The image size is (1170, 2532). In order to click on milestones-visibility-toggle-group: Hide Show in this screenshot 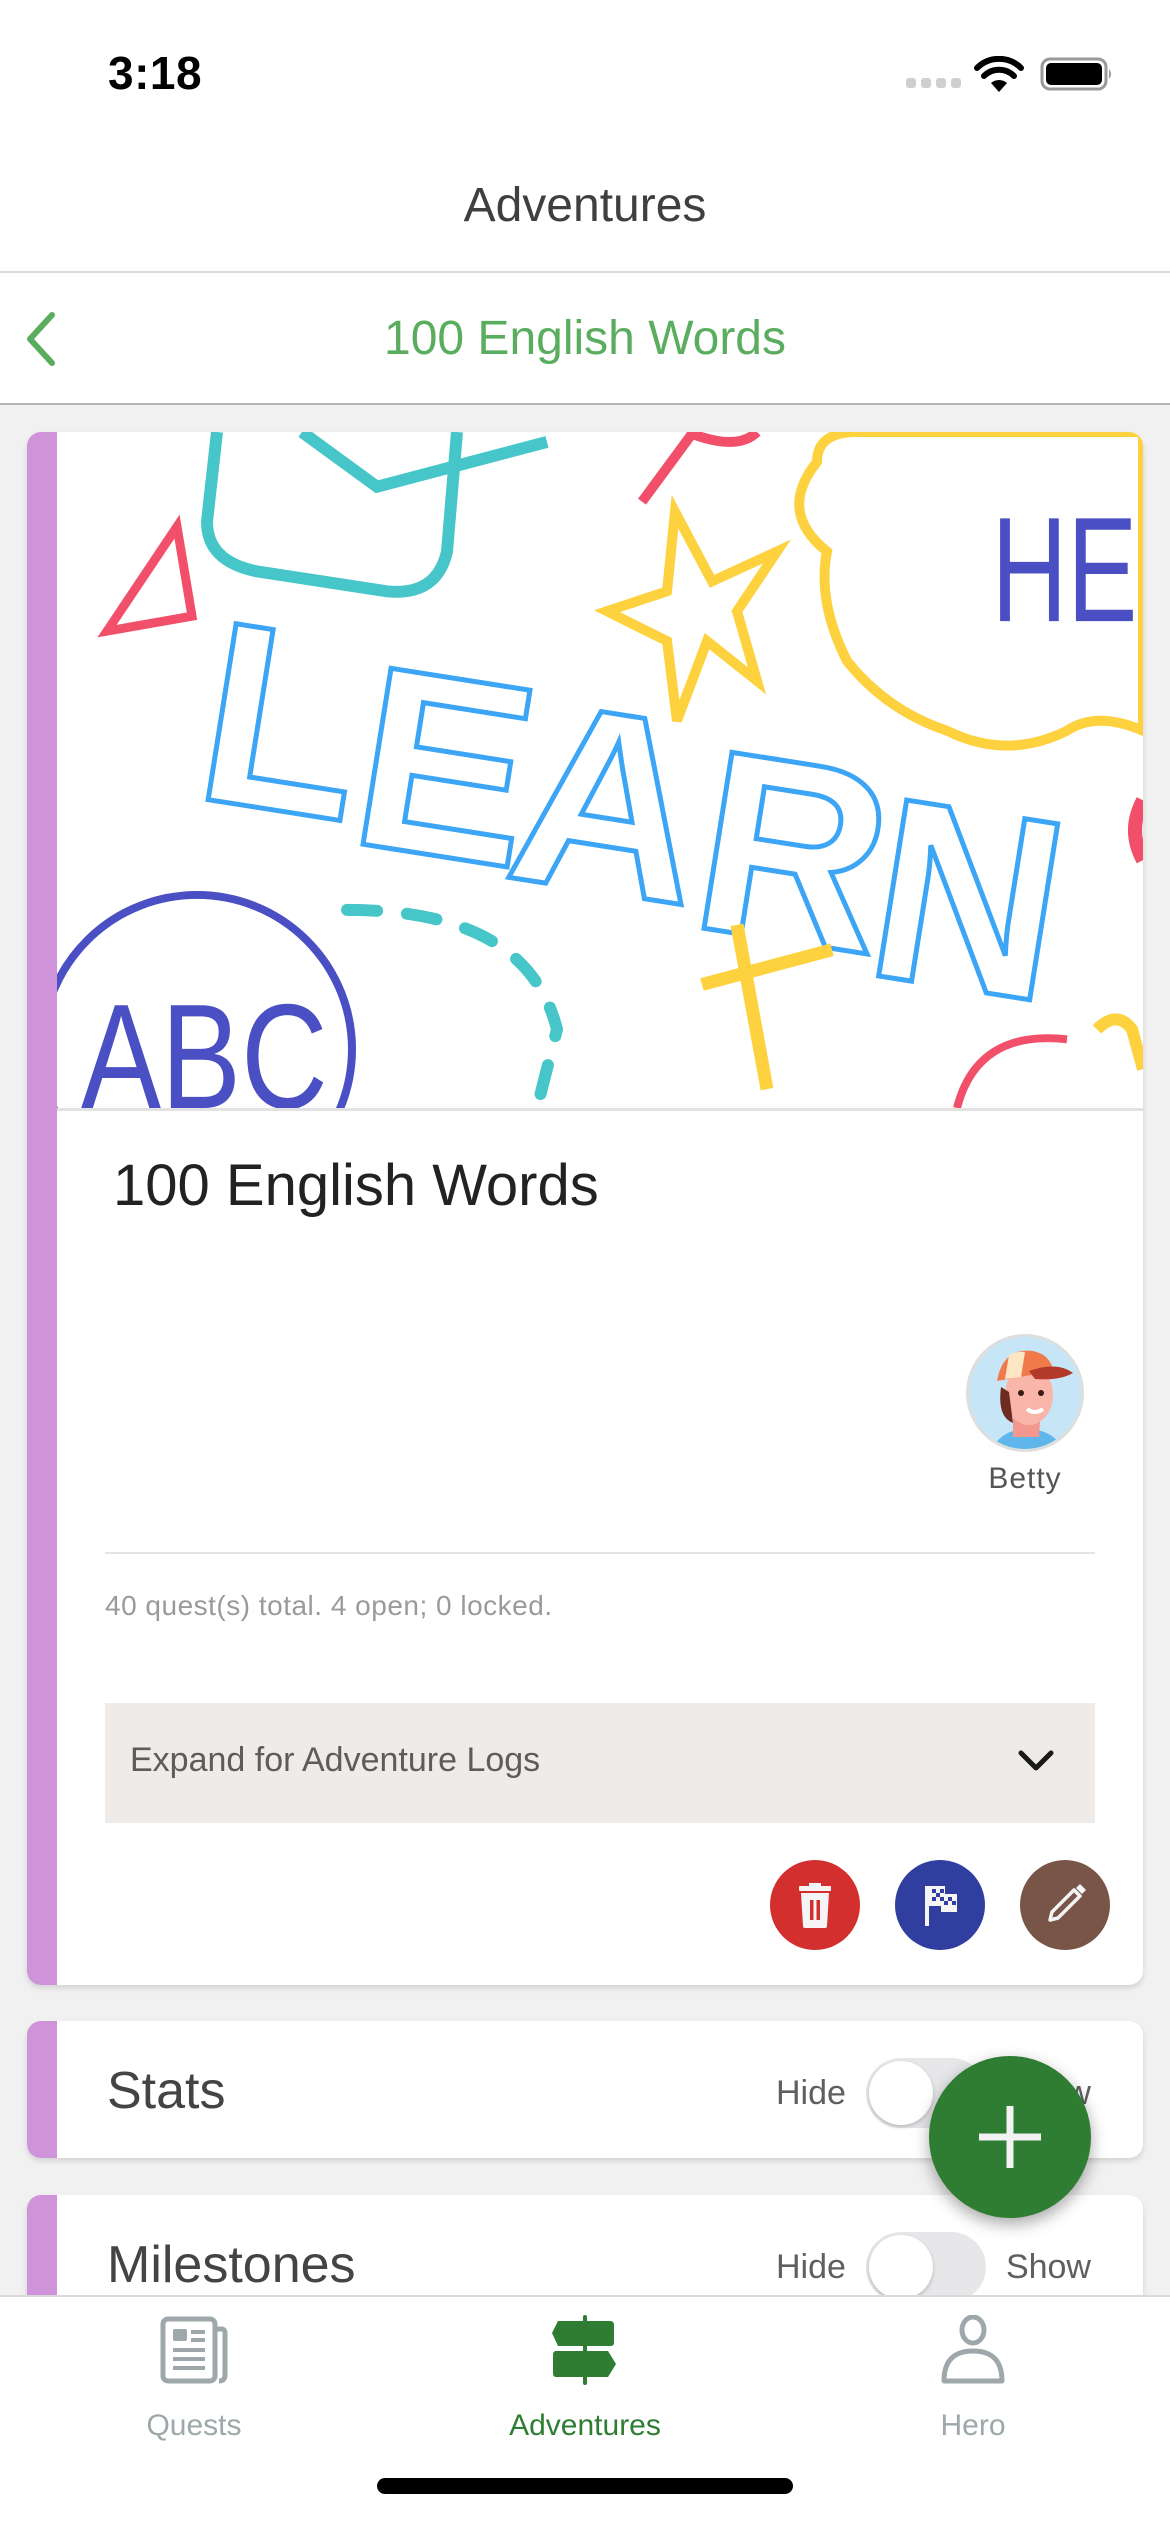, I will do `click(933, 2267)`.